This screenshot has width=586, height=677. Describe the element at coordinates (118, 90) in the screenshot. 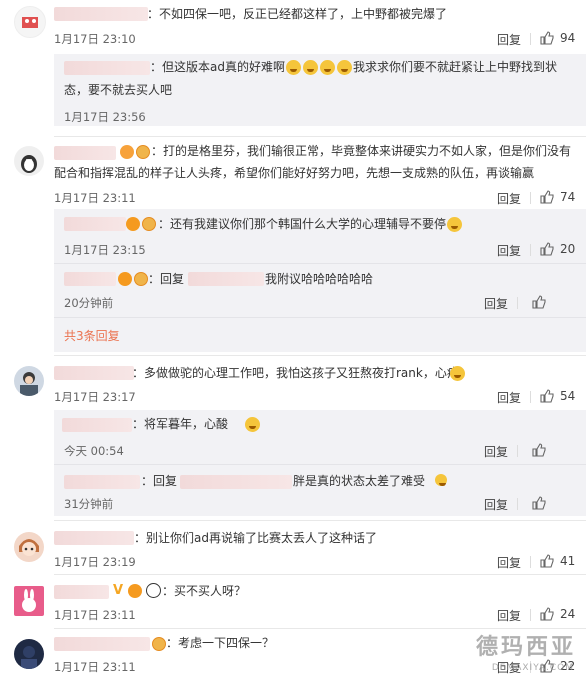

I see `reply-text-line2: 态，要不就去买人吧` at that location.